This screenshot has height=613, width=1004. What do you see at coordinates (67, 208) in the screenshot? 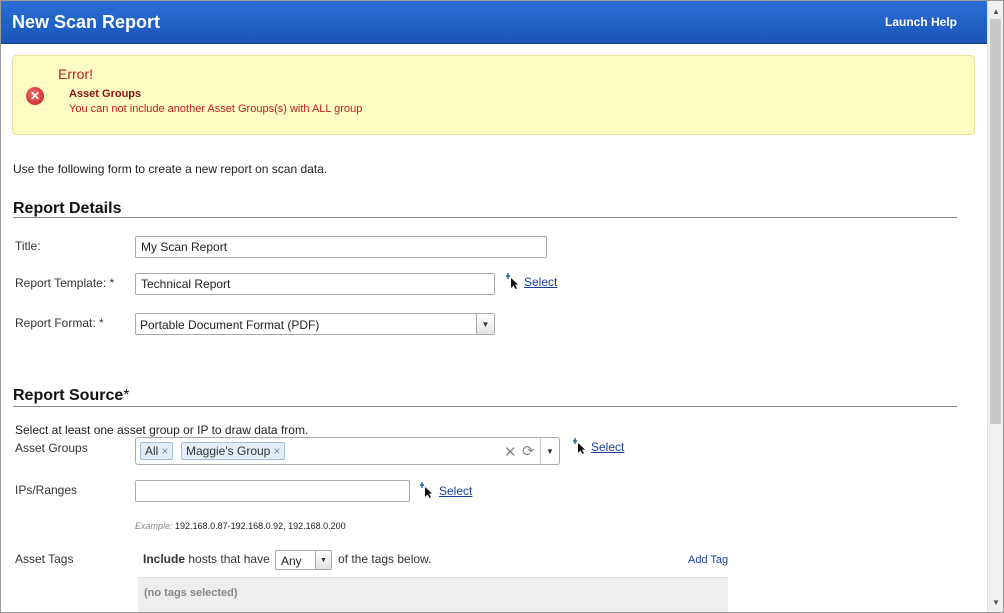
I see `report-details-heading: Report Details` at bounding box center [67, 208].